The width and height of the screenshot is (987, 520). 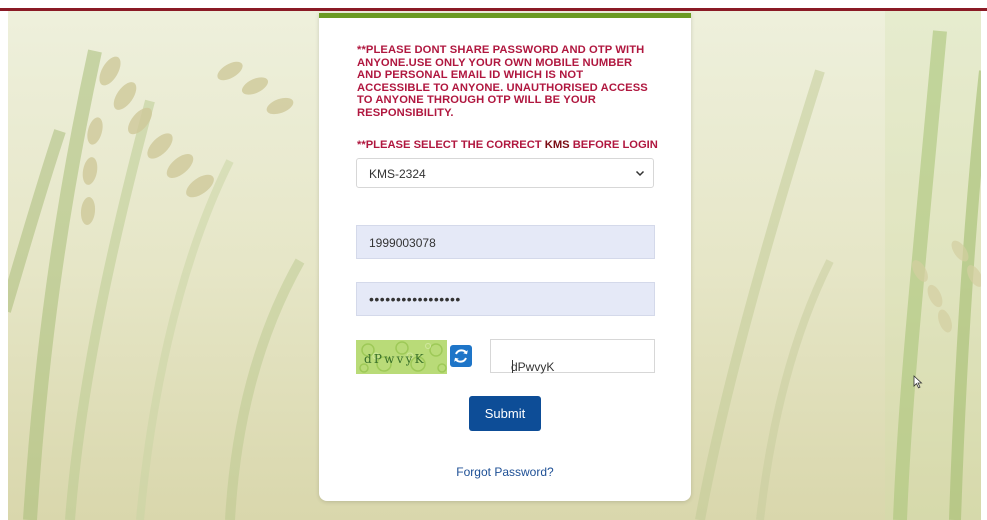 What do you see at coordinates (451, 145) in the screenshot?
I see `kms-note-prefix: **PLEASE SELECT THE CORRECT` at bounding box center [451, 145].